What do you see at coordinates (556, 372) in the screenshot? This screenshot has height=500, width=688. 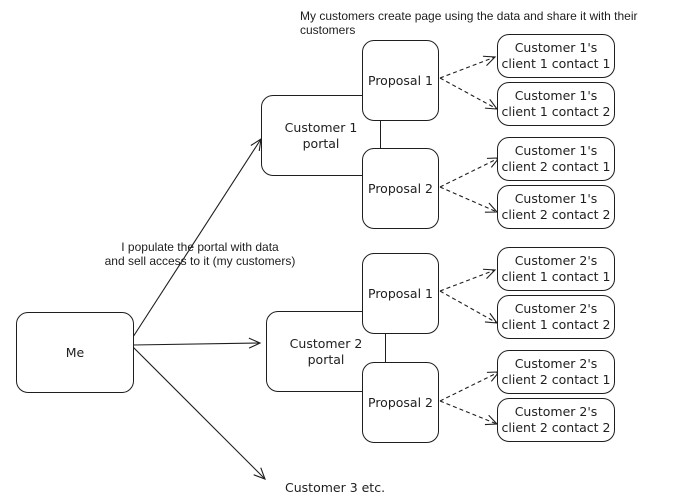 I see `c2-p2-contact1-node: Customer 2's client 2 contact 1` at bounding box center [556, 372].